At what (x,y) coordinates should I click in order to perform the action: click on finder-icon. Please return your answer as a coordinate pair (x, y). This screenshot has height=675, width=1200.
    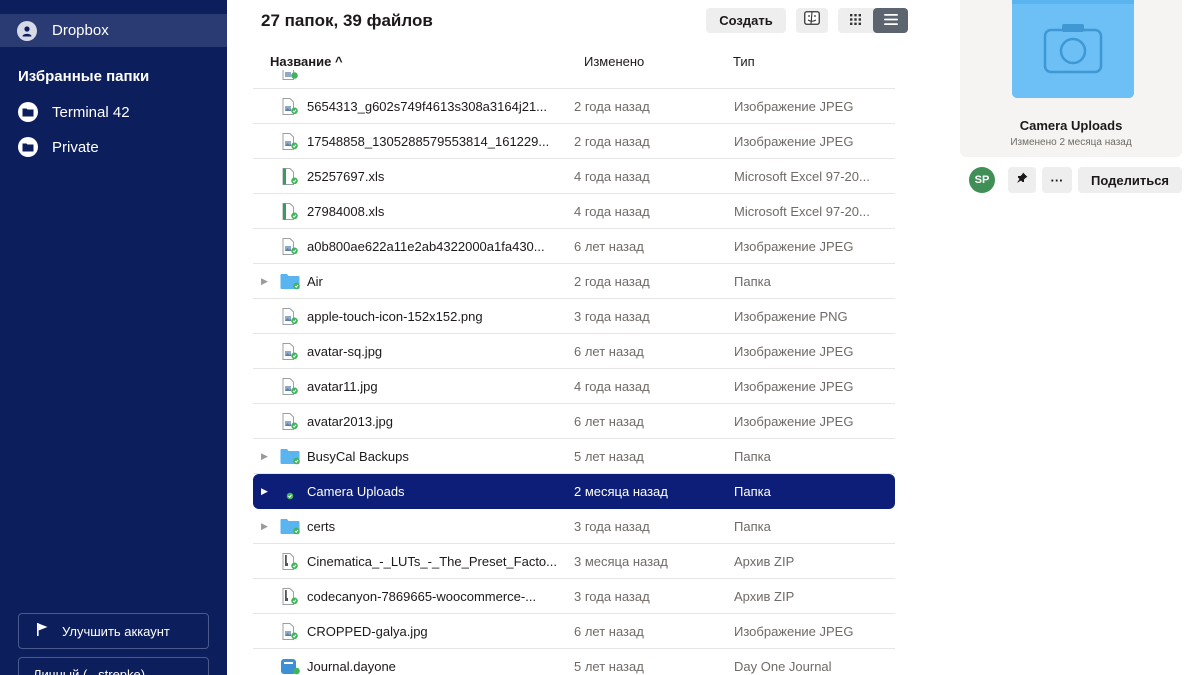
    Looking at the image, I should click on (812, 20).